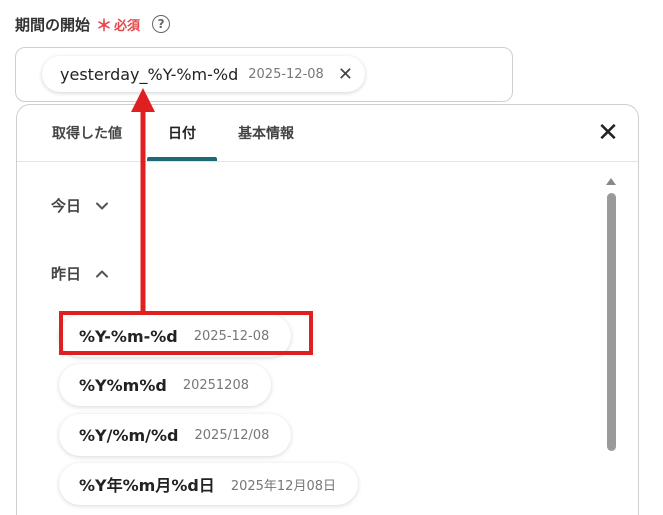  I want to click on tab-label: 日付, so click(182, 133).